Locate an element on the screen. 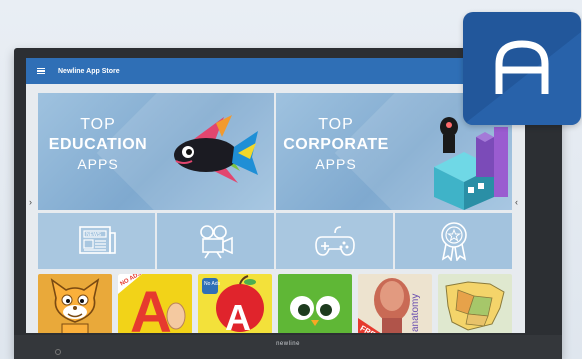  letter-a-trace-icon: NO ADS A is located at coordinates (152, 303).